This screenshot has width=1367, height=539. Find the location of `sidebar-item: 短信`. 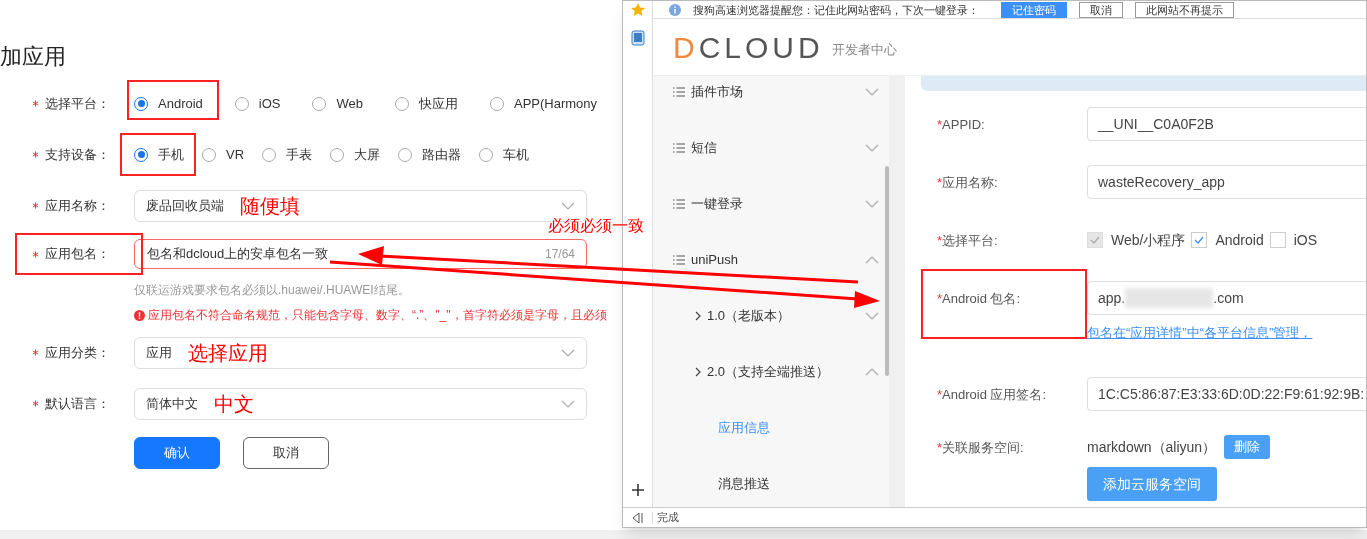

sidebar-item: 短信 is located at coordinates (771, 148).